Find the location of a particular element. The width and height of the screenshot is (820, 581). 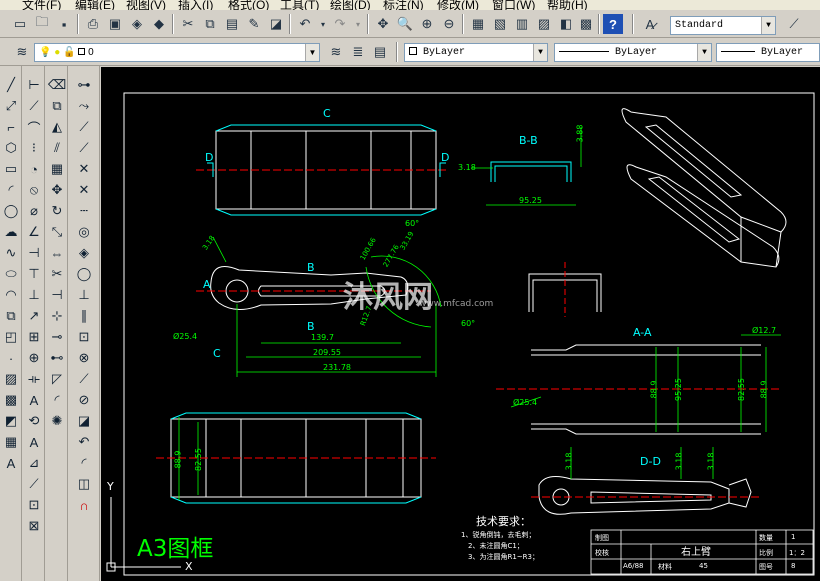

rectangle-icon: ▭ is located at coordinates (11, 169).